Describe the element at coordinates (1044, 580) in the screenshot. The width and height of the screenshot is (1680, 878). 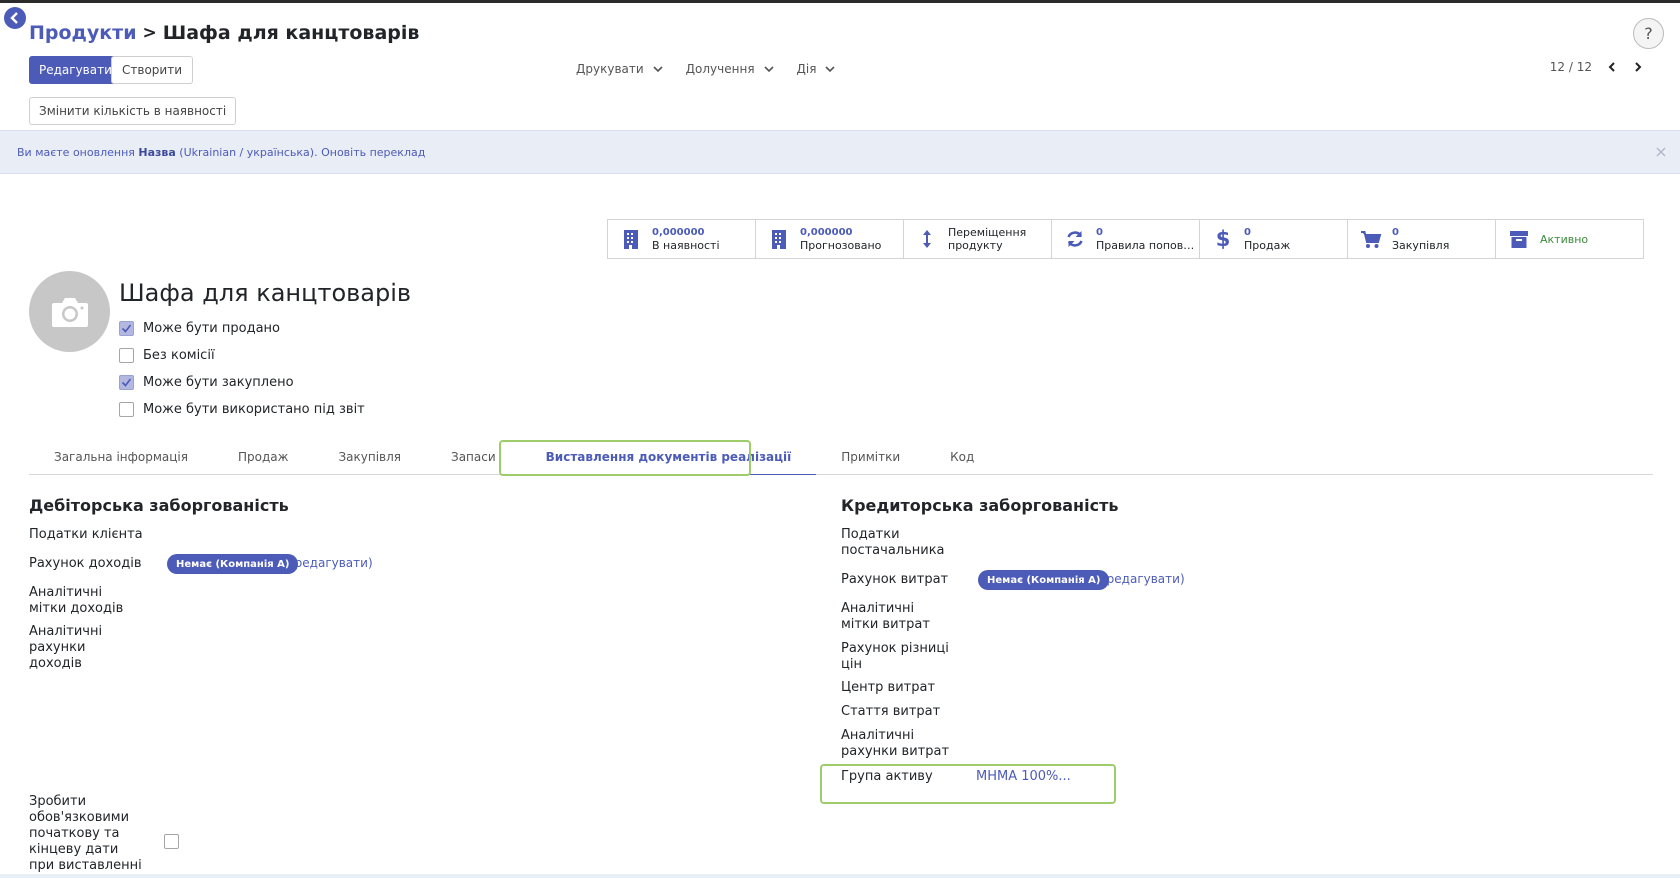
I see `expense-account-tag: Немає (Компанія А)` at that location.